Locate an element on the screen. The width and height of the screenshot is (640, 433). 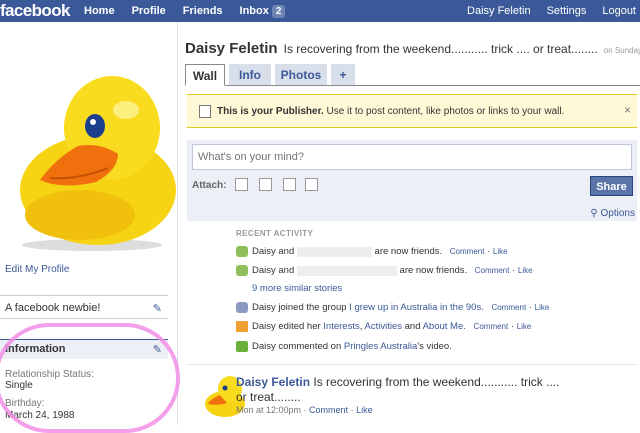
status-time: on Sunday is located at coordinates (621, 50).